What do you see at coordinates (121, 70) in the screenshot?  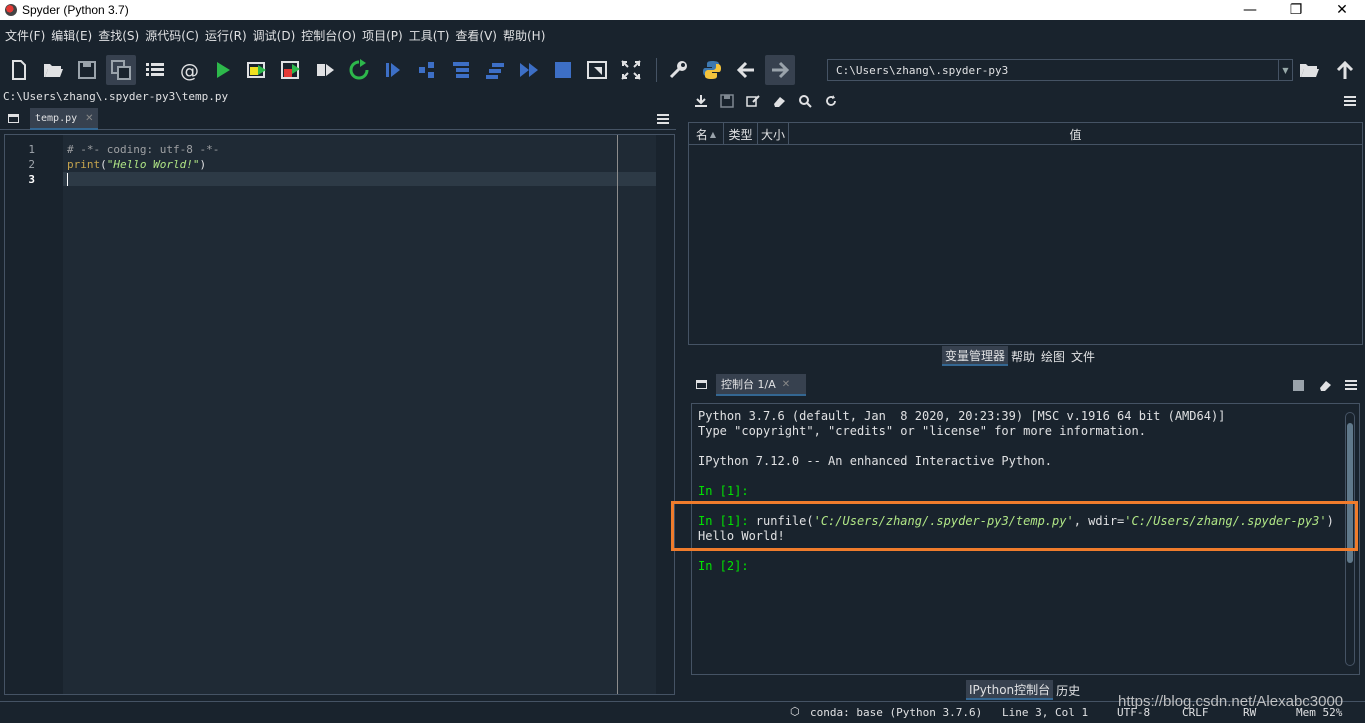 I see `save-all-button` at bounding box center [121, 70].